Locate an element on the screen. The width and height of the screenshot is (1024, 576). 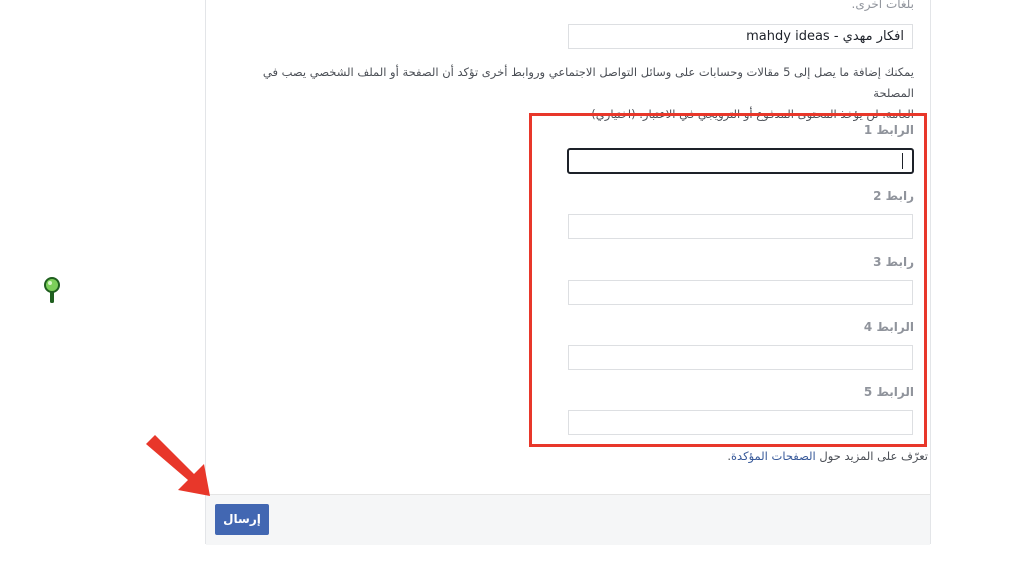
other-languages-label: بلغات أخرى. is located at coordinates (882, 5).